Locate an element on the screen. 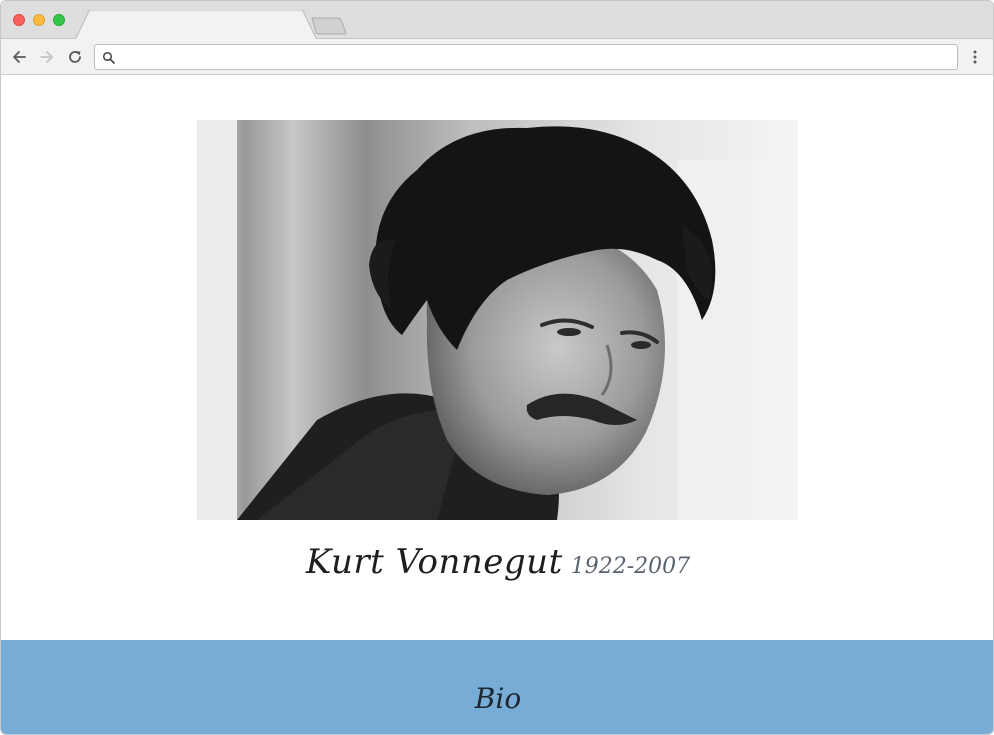  address-bar is located at coordinates (526, 57).